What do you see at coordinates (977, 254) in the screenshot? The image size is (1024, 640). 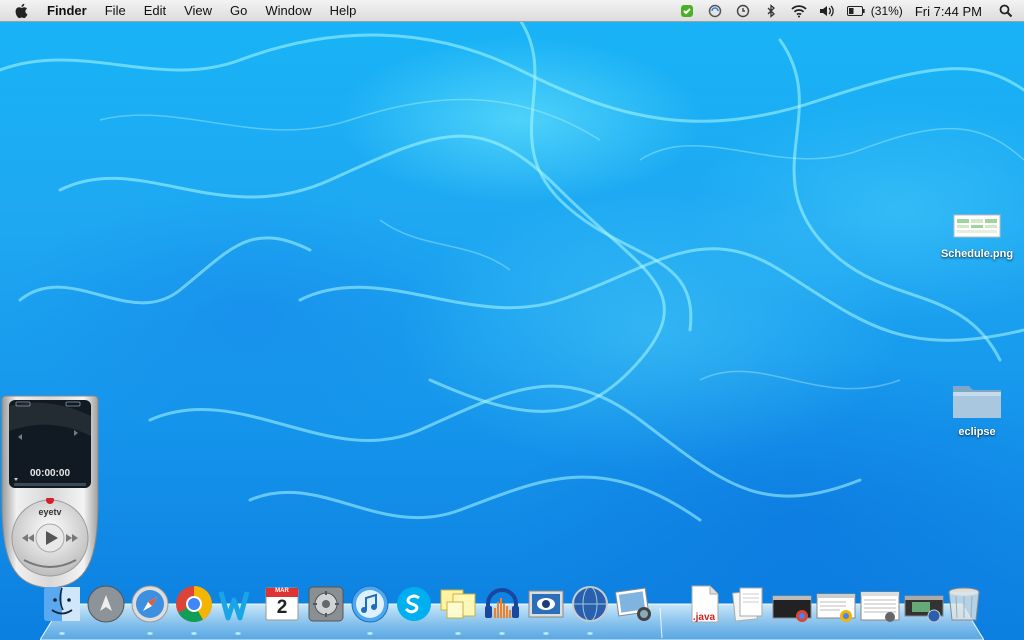 I see `desktop-file-label: Schedule.png` at bounding box center [977, 254].